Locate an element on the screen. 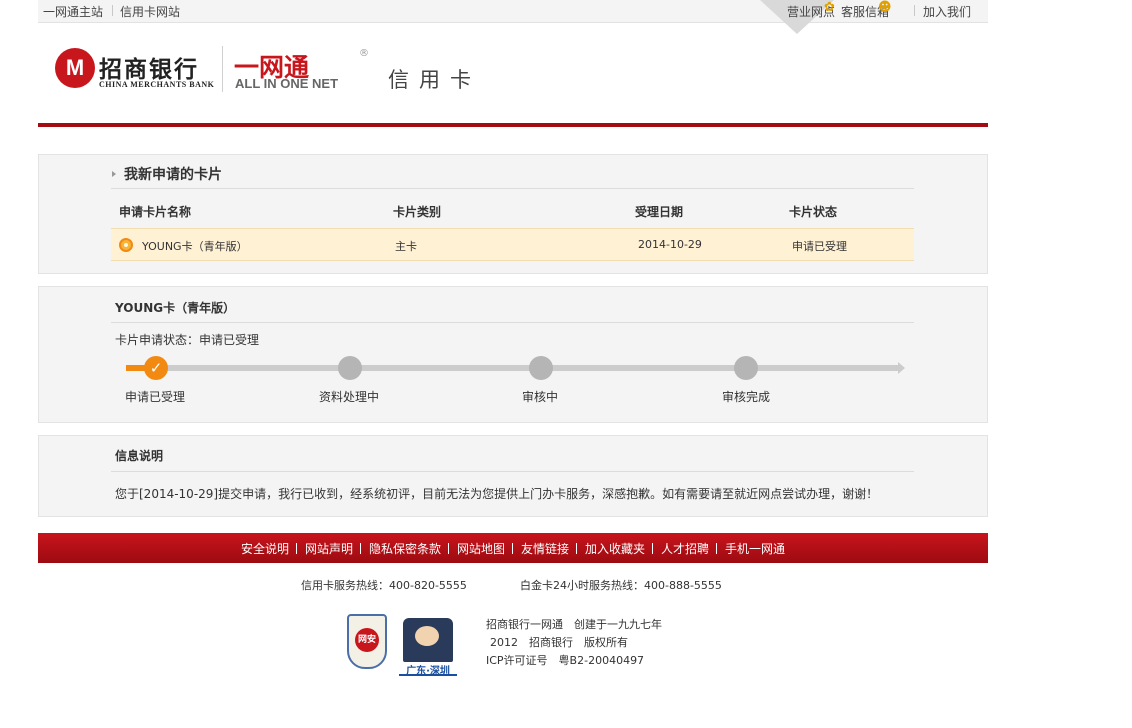  footer-nav: 安全说明 网站声明 隐私保密条款 网站地图 友情链接 加入收藏夹 人才招聘 手机一网通 is located at coordinates (513, 548).